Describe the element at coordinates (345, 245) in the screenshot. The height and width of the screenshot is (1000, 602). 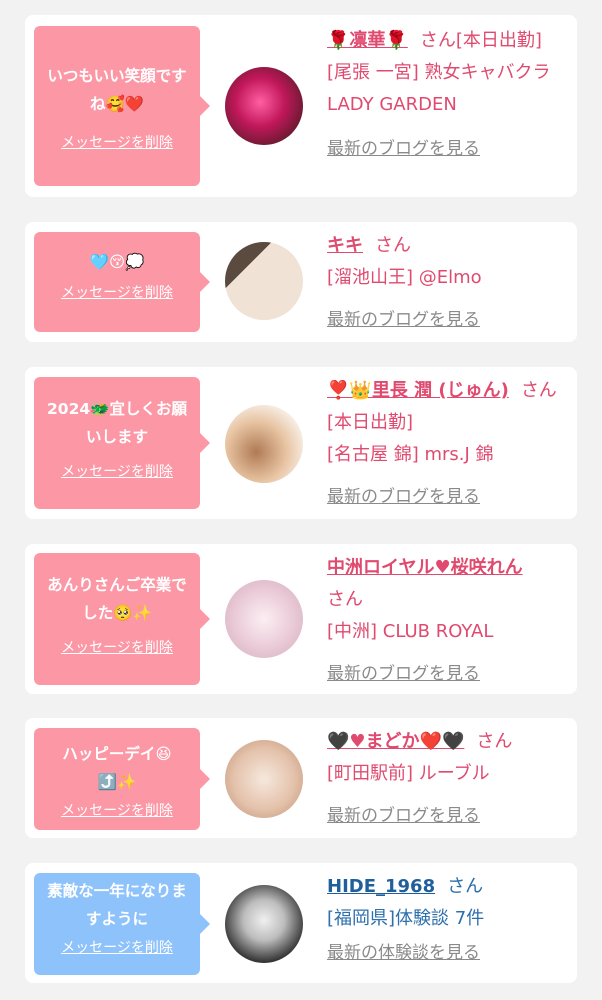
I see `user-name-link: キキ` at that location.